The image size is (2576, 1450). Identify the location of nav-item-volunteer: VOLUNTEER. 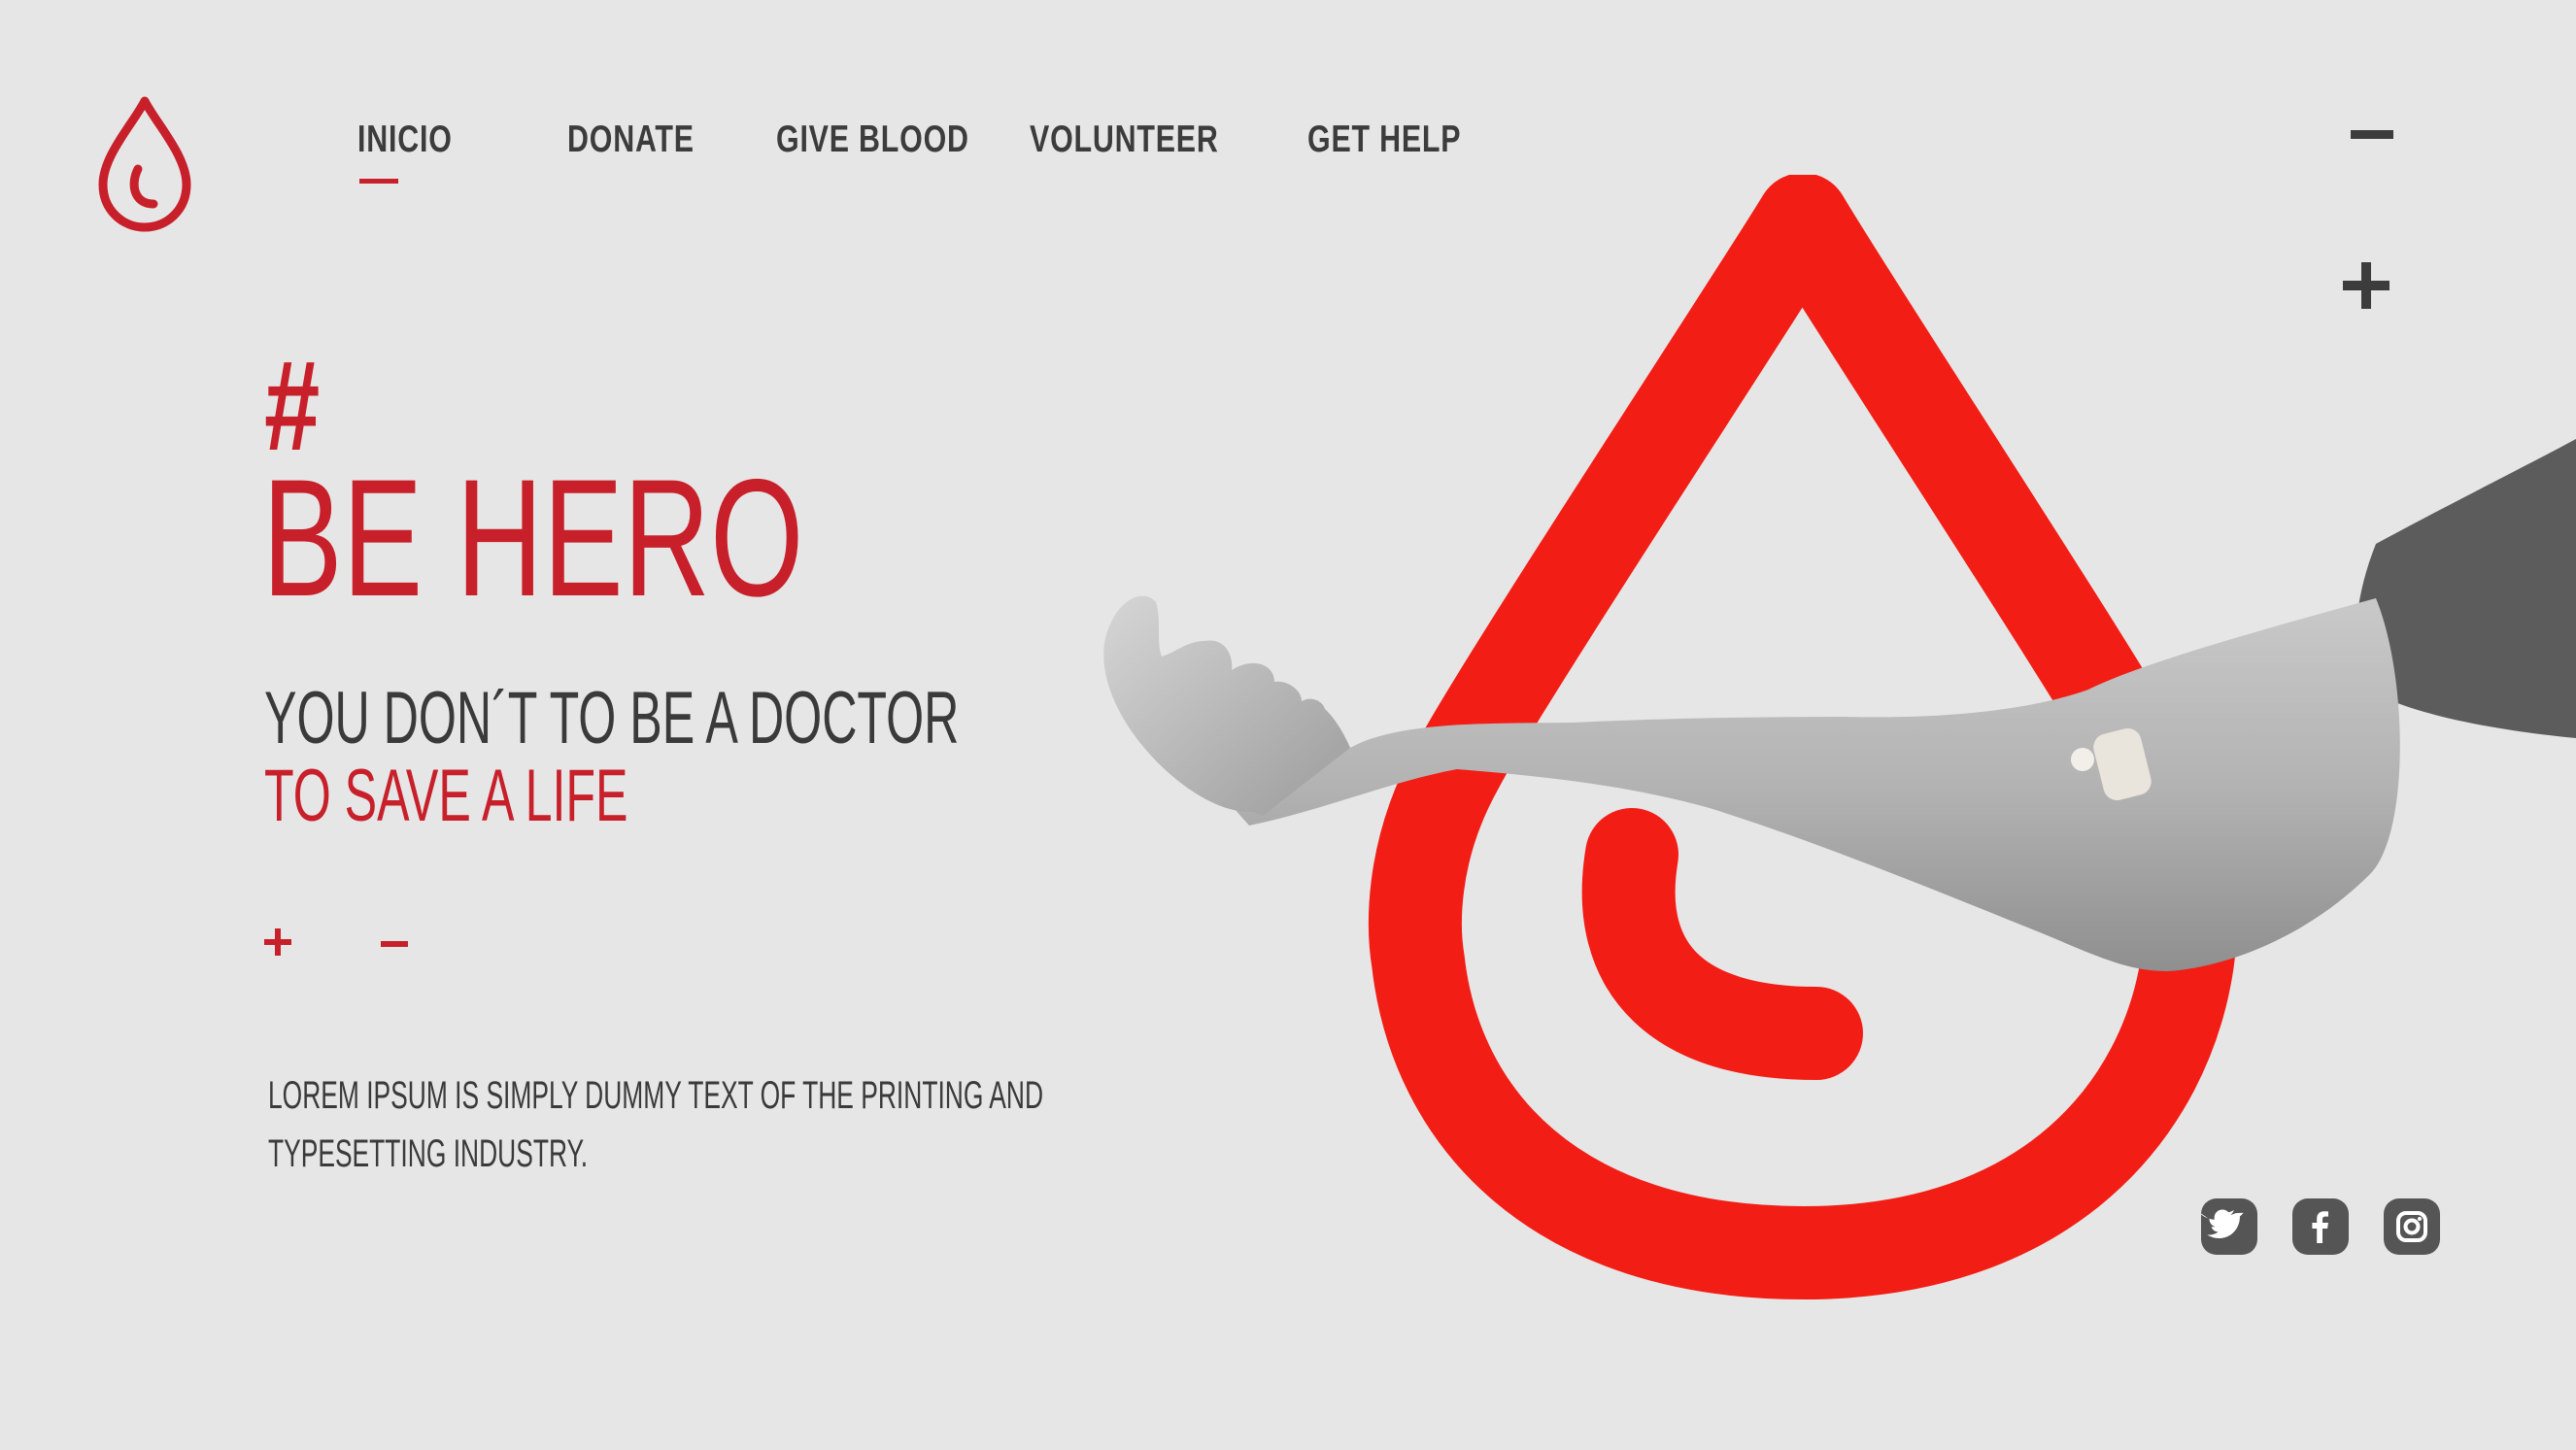
(1151, 139).